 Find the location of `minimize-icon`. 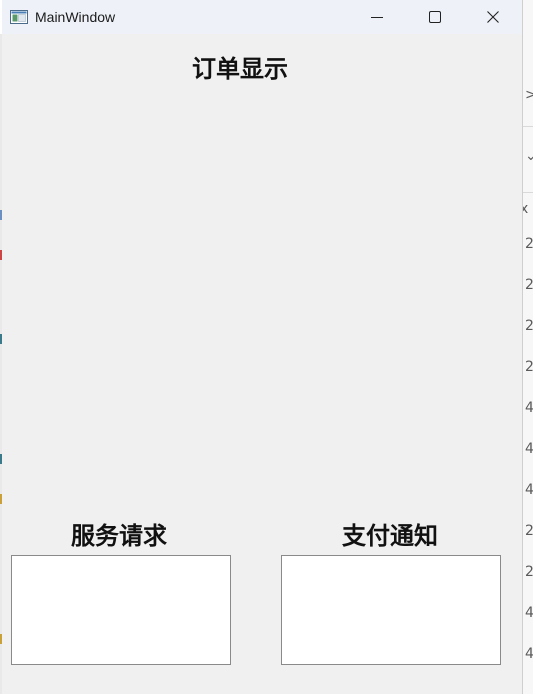

minimize-icon is located at coordinates (377, 17).